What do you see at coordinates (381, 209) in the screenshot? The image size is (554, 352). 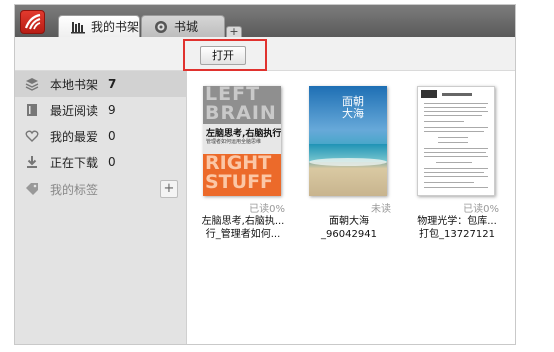 I see `read-status: 未读` at bounding box center [381, 209].